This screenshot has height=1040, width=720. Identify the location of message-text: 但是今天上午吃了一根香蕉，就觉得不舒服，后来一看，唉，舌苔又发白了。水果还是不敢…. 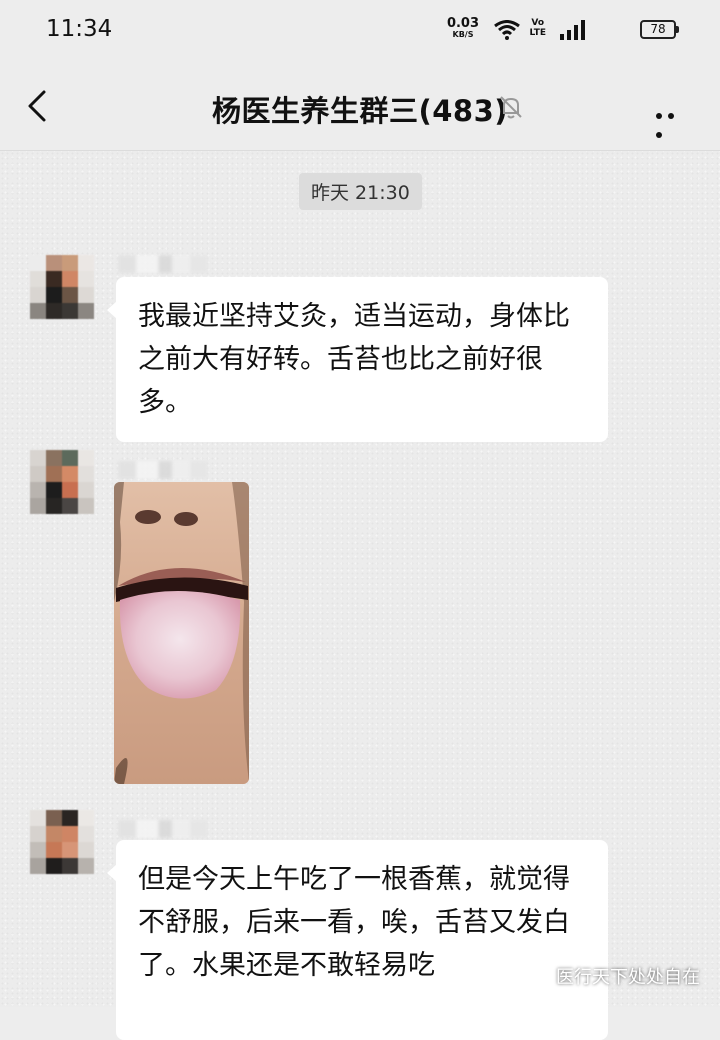
(354, 922).